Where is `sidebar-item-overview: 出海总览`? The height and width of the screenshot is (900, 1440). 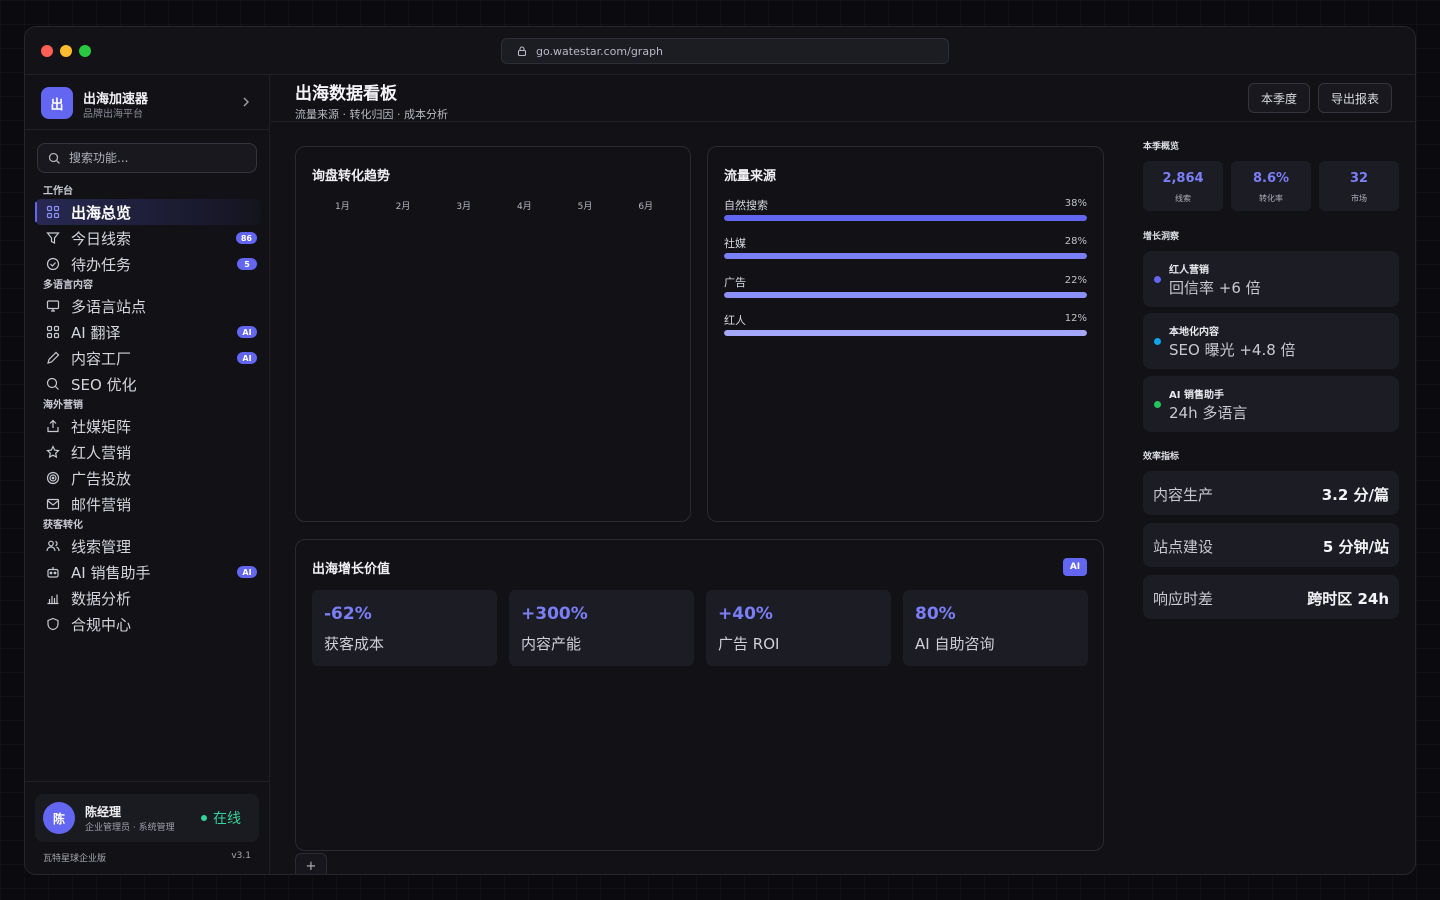 sidebar-item-overview: 出海总览 is located at coordinates (148, 212).